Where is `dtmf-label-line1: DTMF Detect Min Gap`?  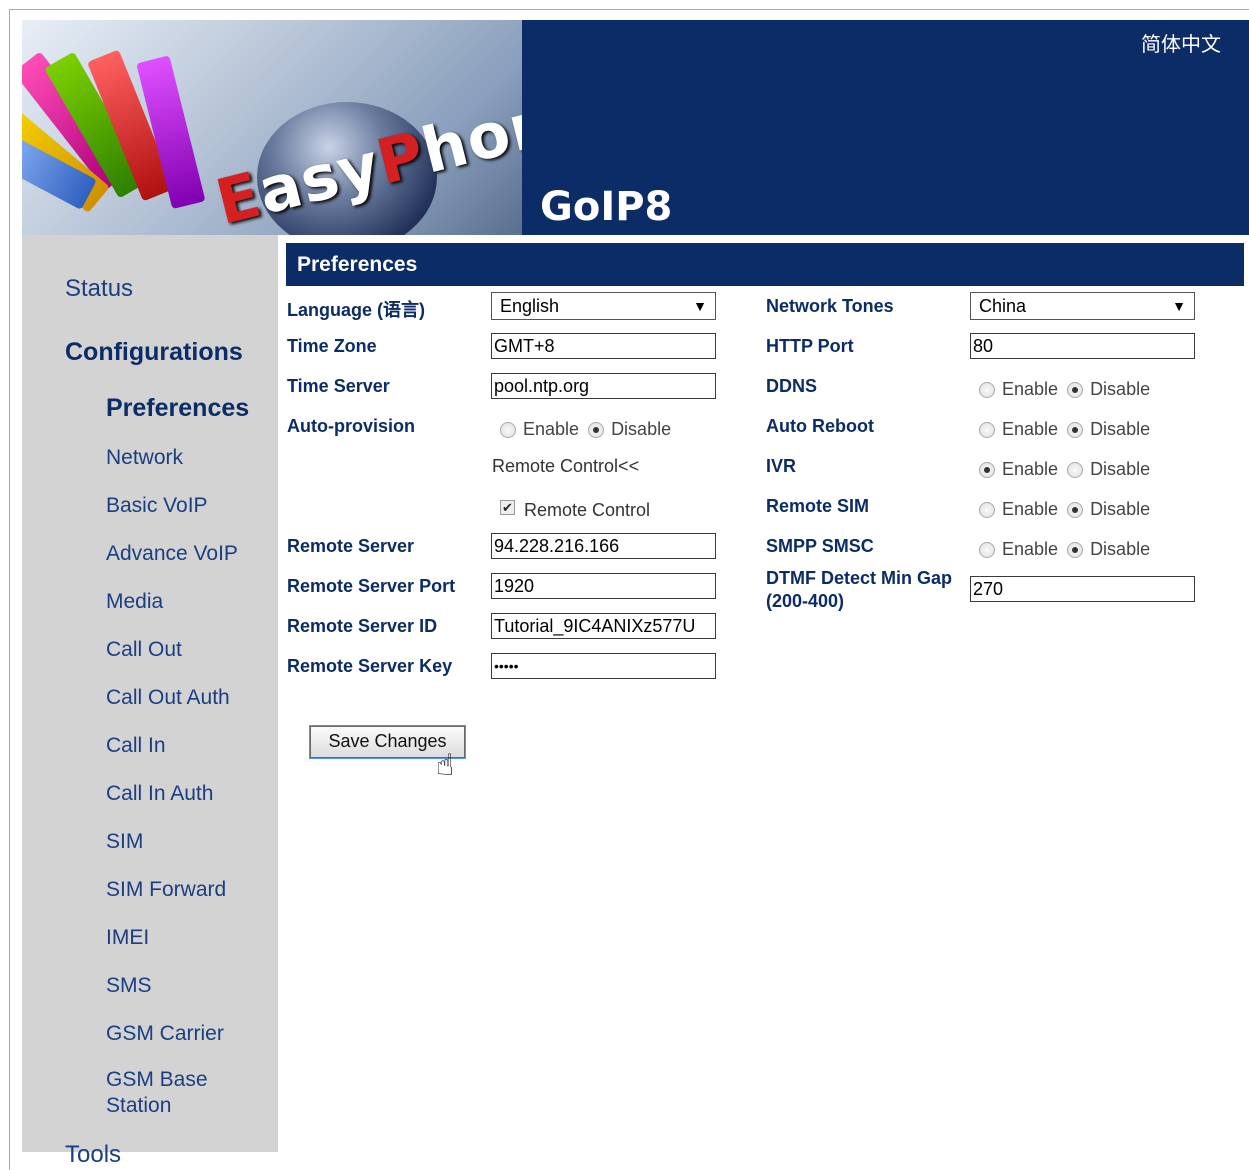
dtmf-label-line1: DTMF Detect Min Gap is located at coordinates (859, 578).